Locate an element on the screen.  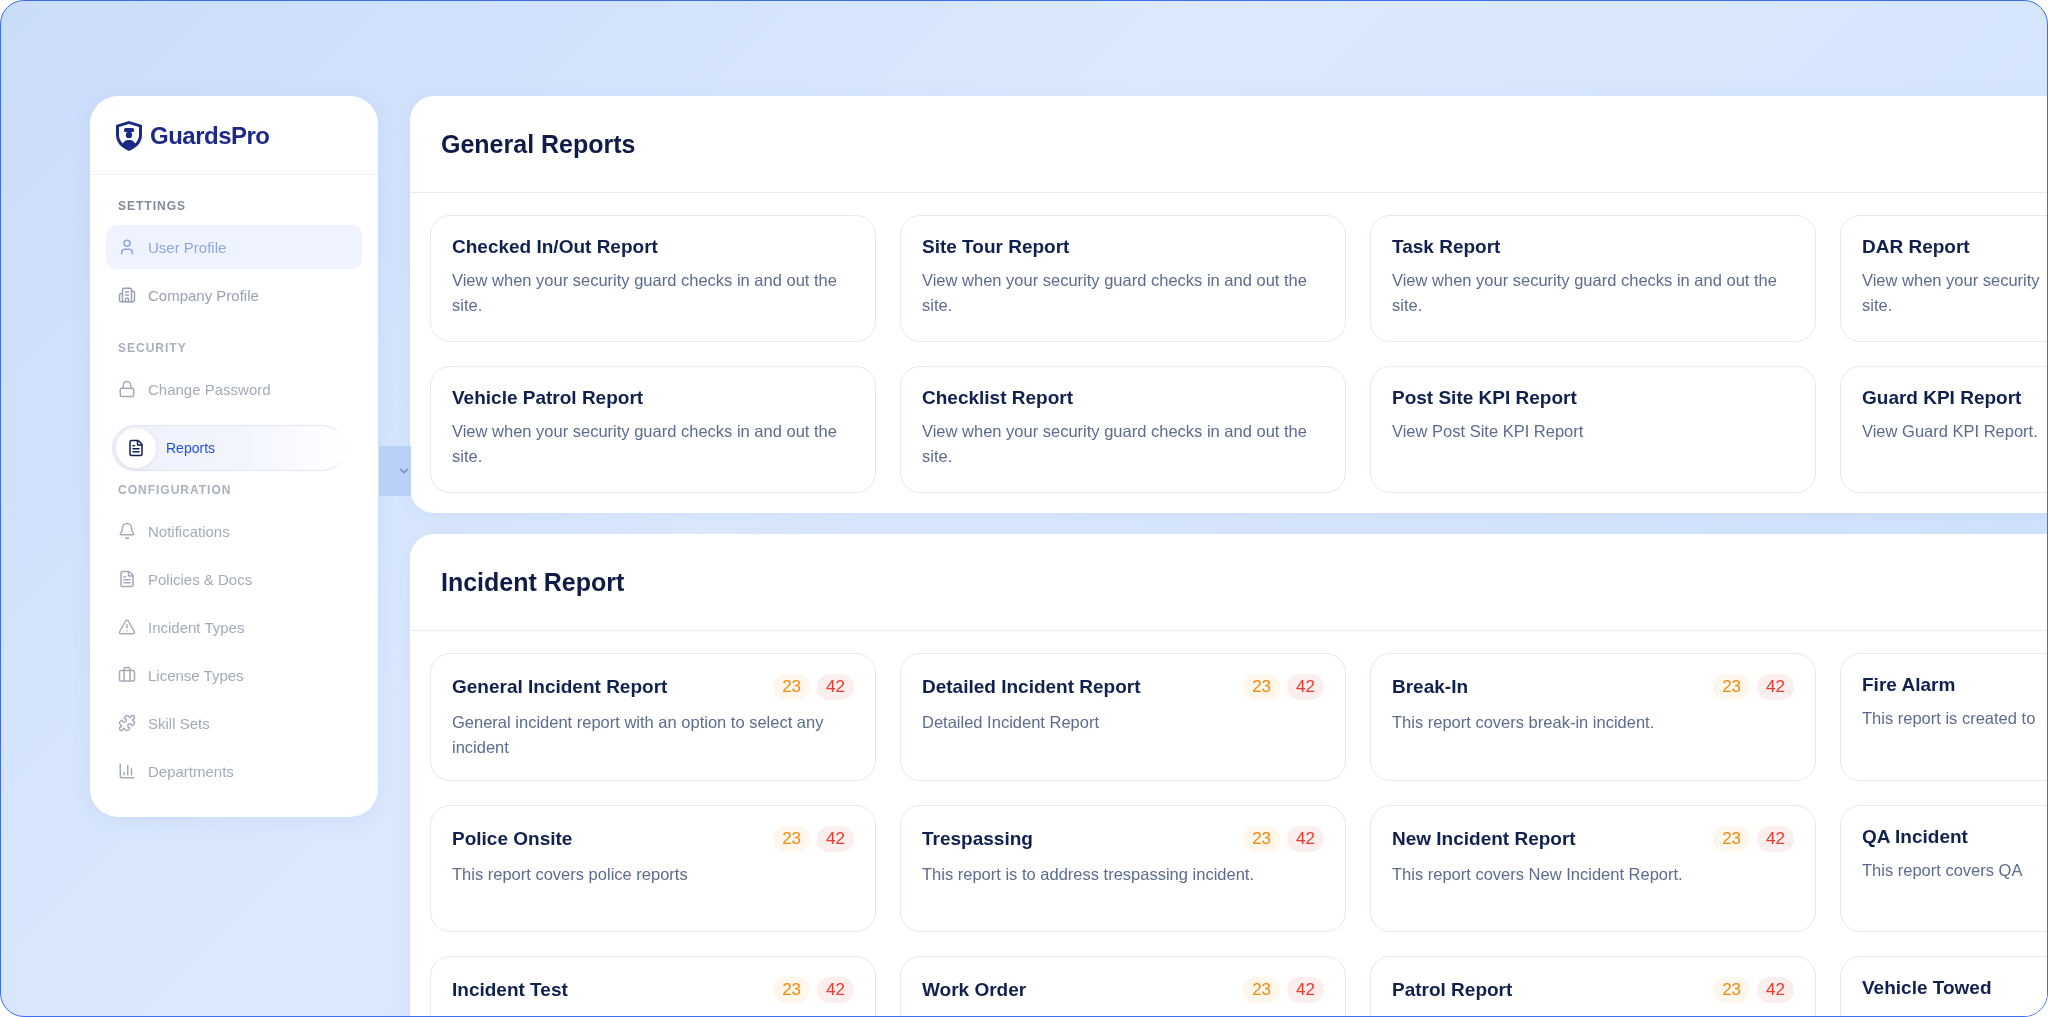
card-title: Checklist Report is located at coordinates (997, 398).